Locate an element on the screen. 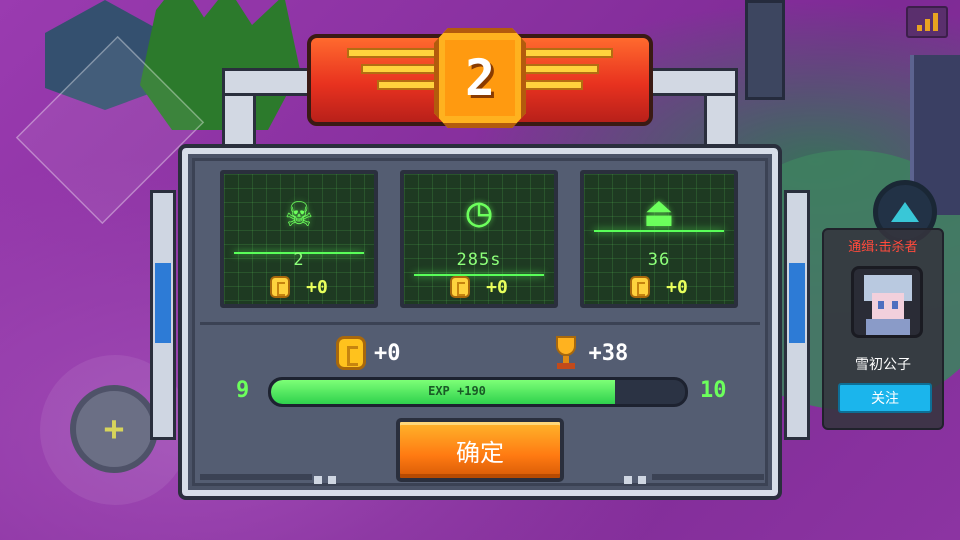 The height and width of the screenshot is (540, 960). total-trophies: +38 is located at coordinates (590, 353).